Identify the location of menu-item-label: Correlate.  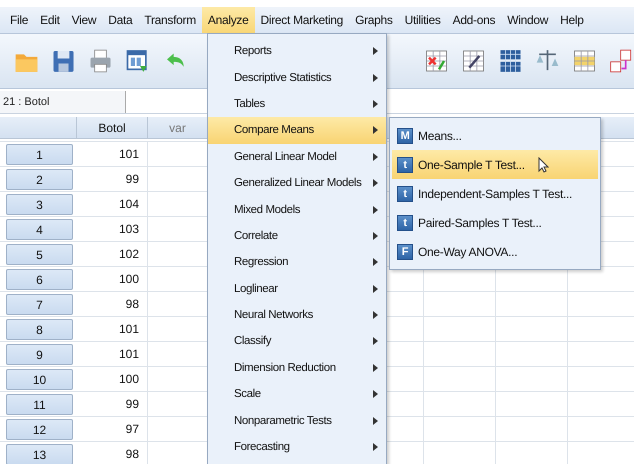
(256, 236).